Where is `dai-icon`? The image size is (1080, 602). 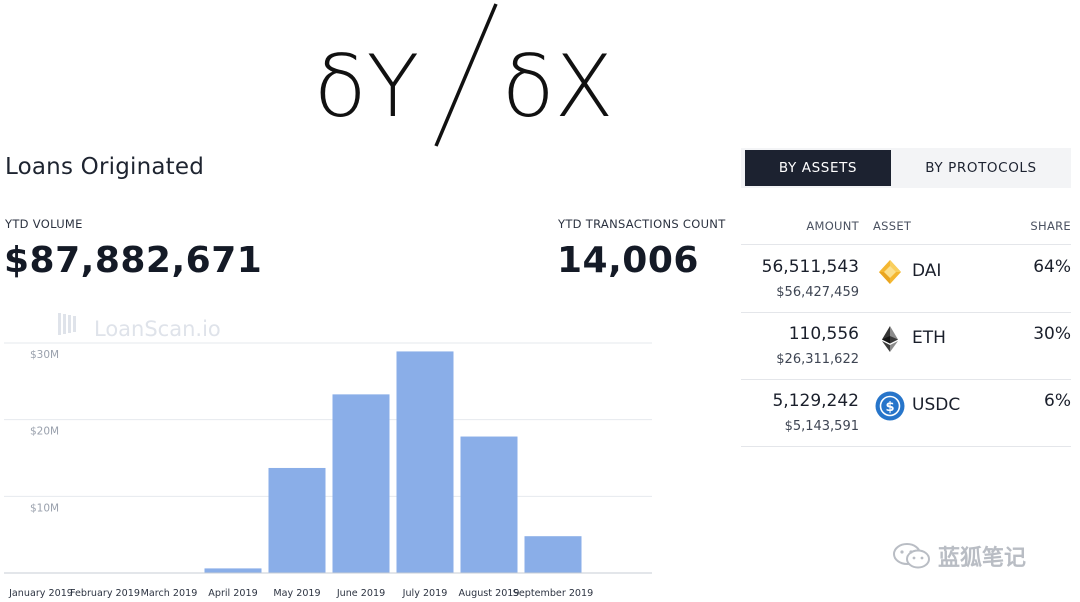
dai-icon is located at coordinates (890, 272).